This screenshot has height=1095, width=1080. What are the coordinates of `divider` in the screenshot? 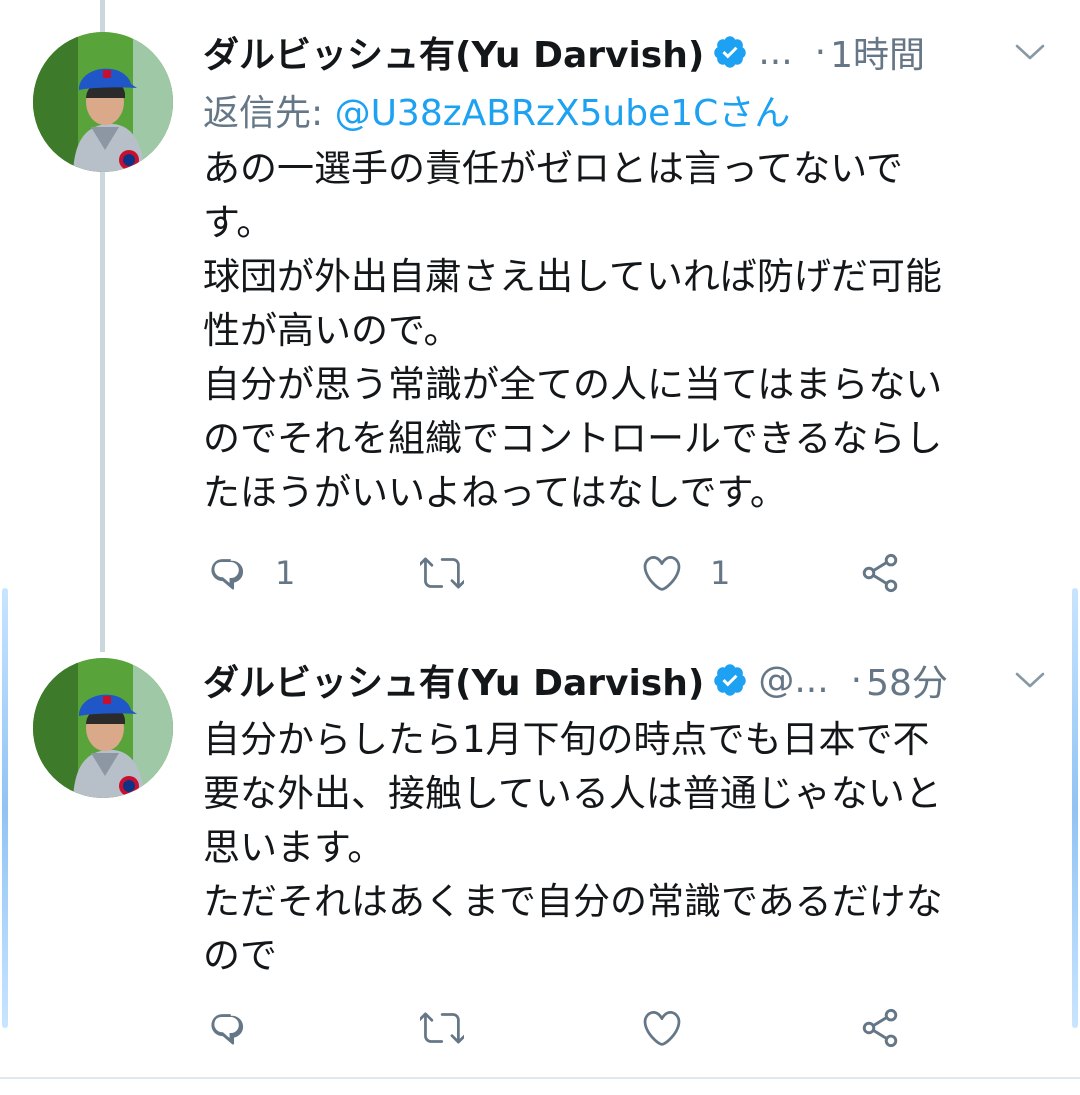 It's located at (540, 1078).